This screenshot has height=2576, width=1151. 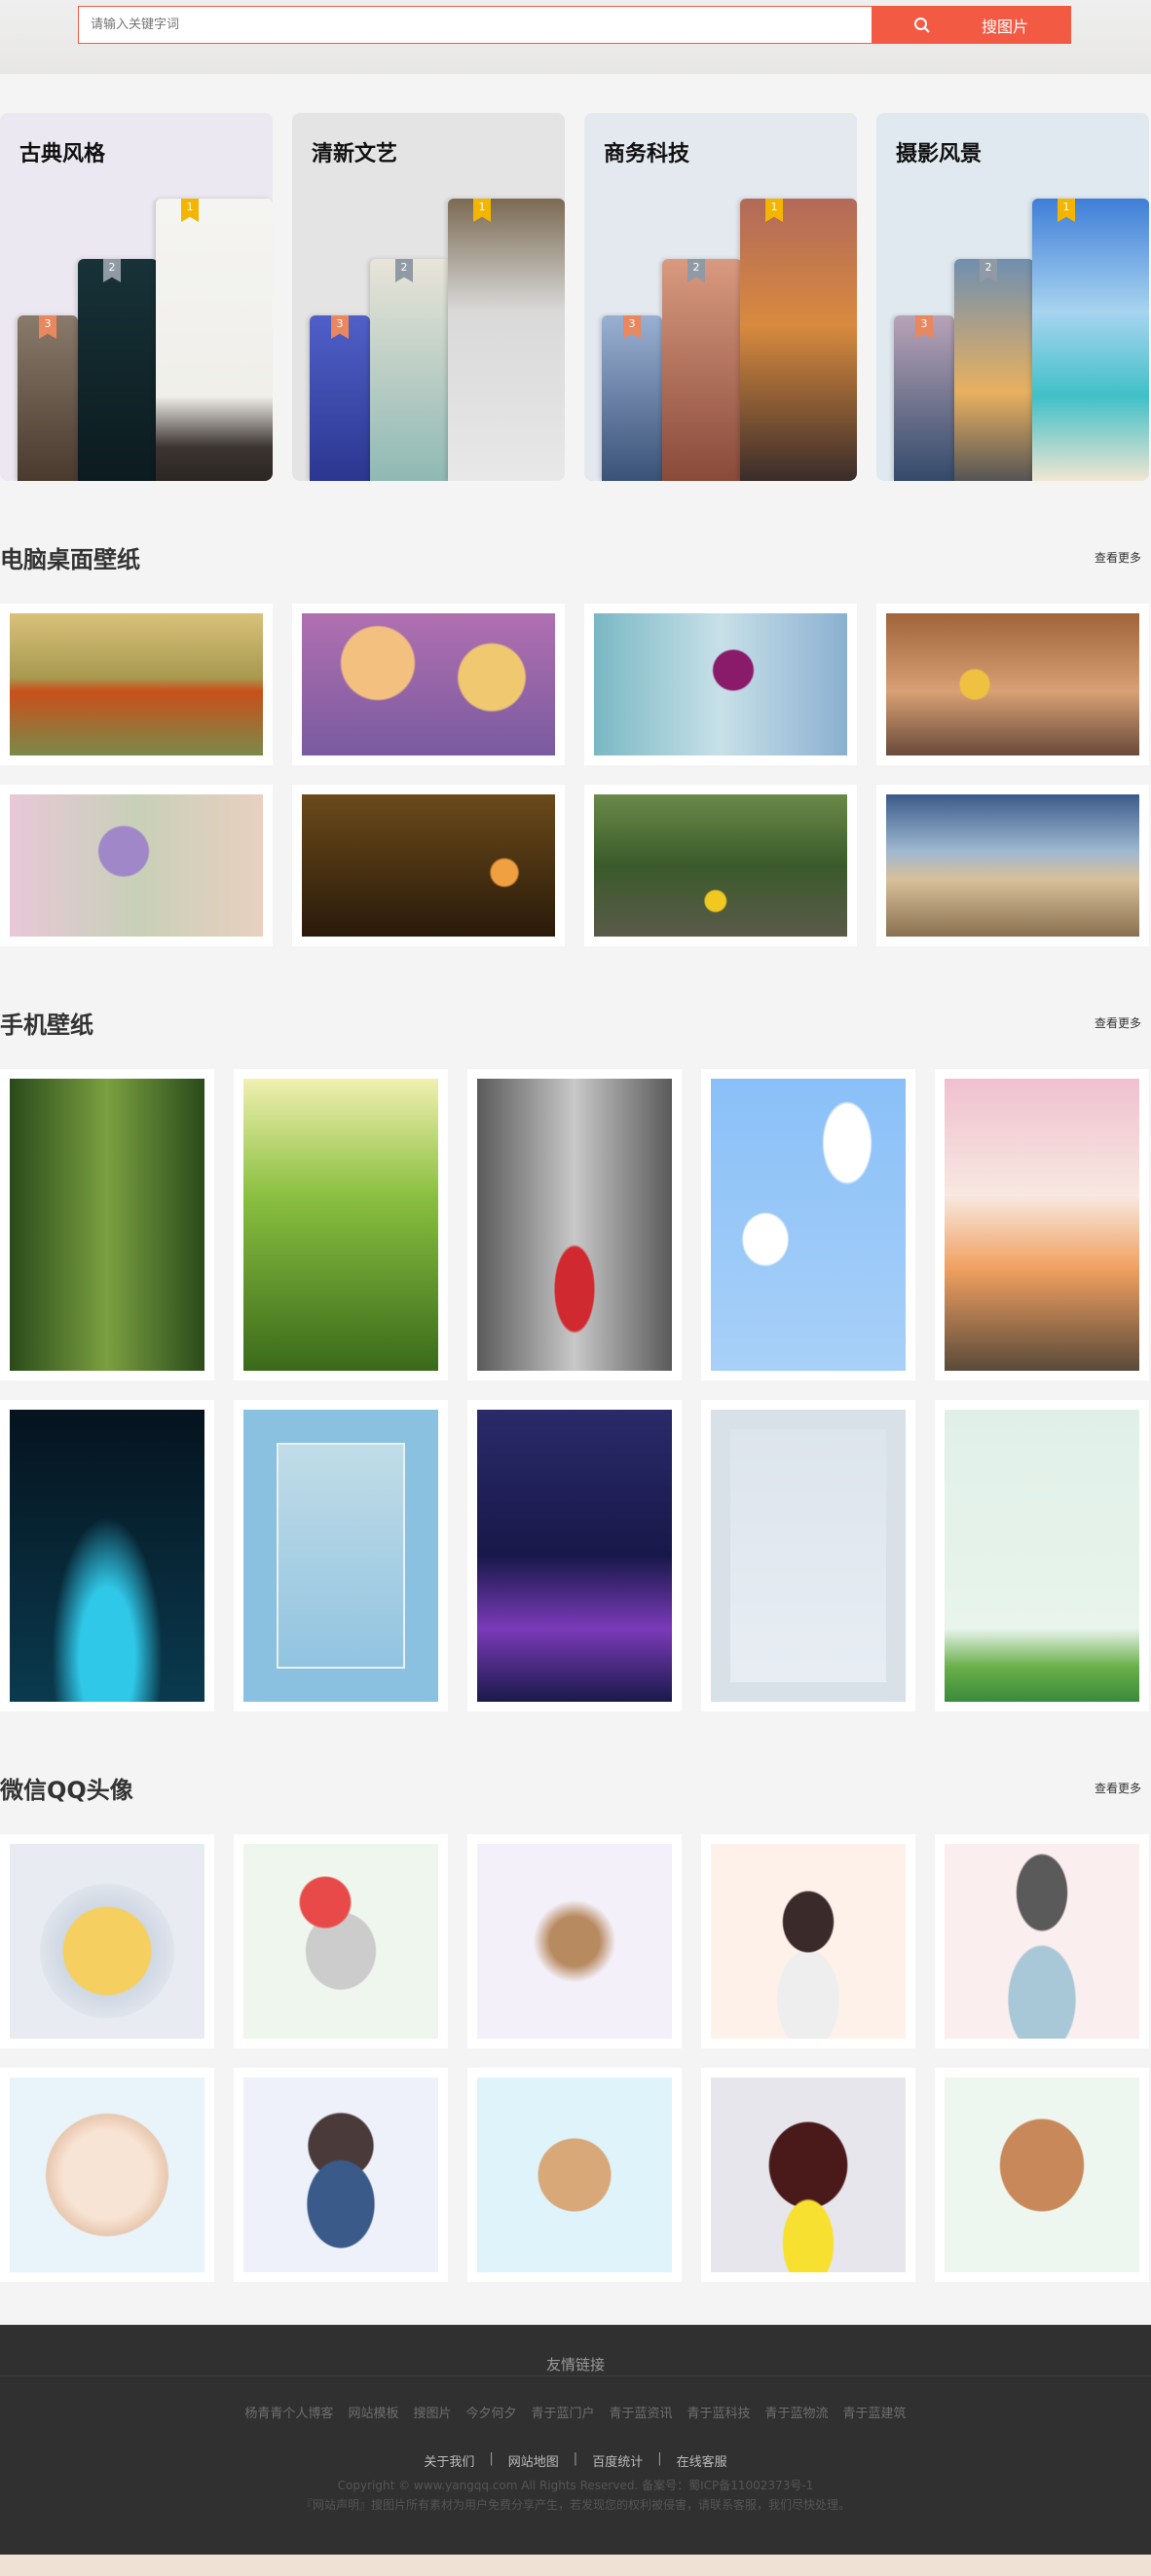 I want to click on search-button-label: 搜图片, so click(x=1005, y=26).